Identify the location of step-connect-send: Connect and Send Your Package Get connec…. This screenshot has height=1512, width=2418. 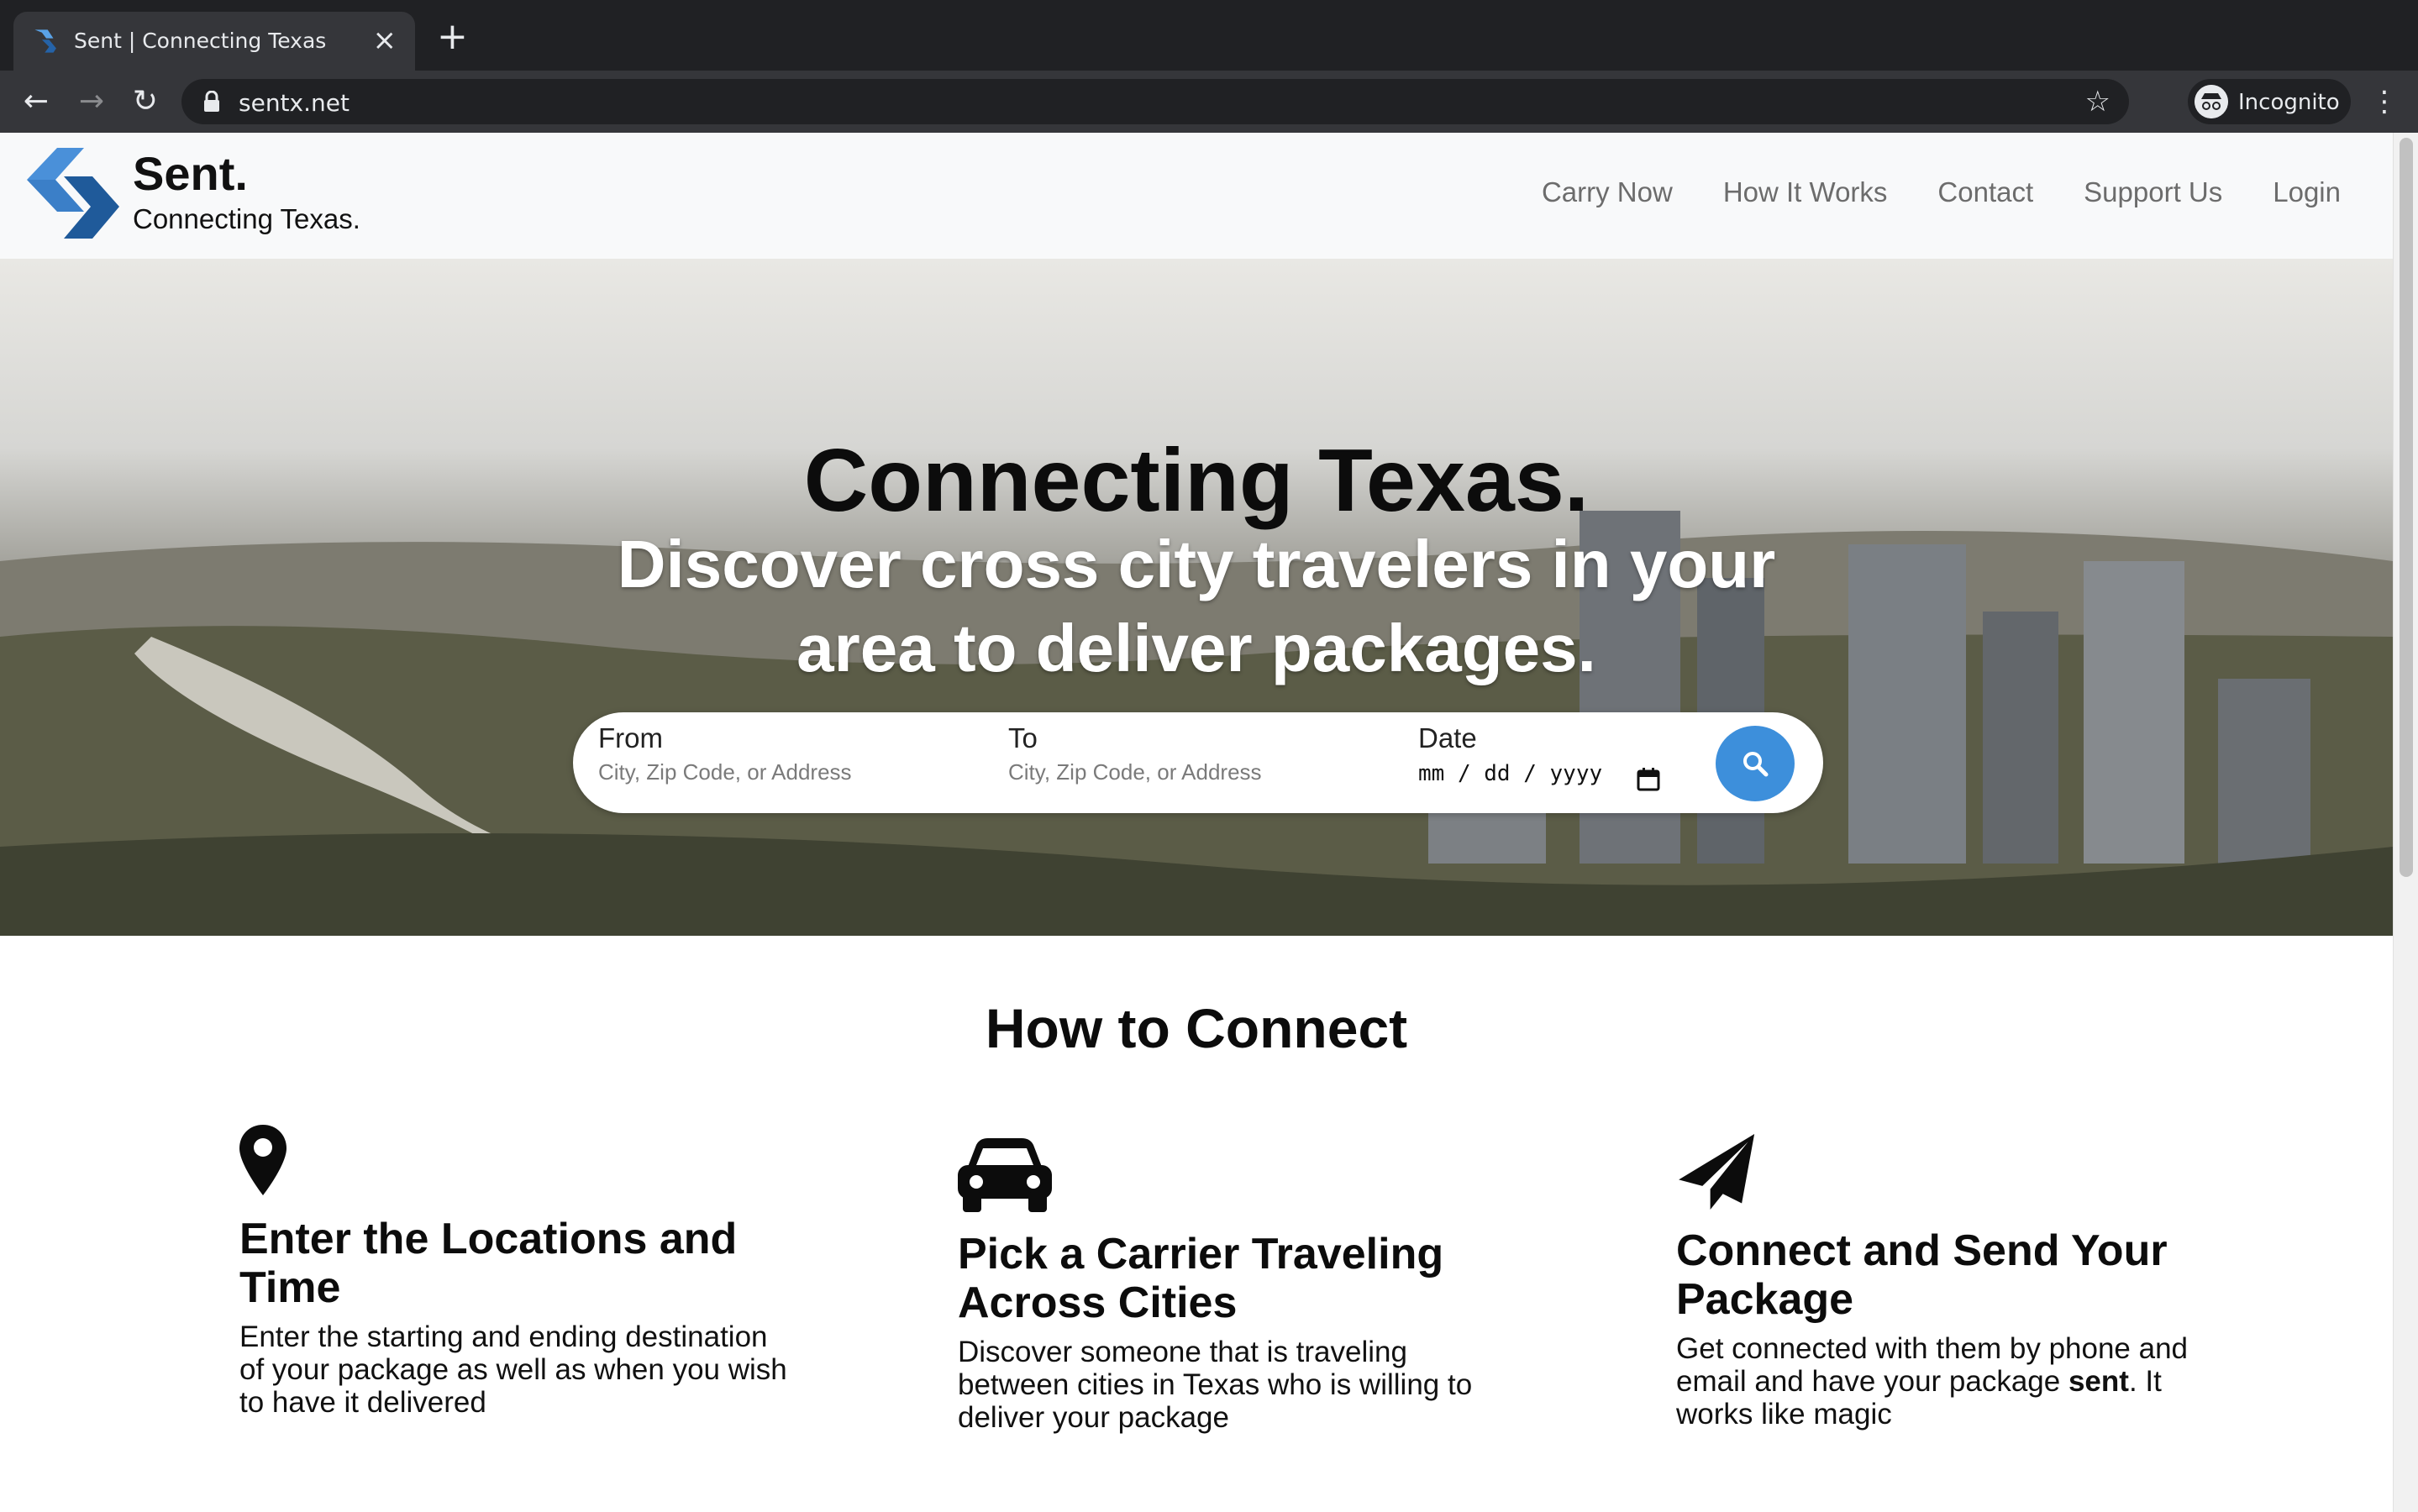
(1953, 1282).